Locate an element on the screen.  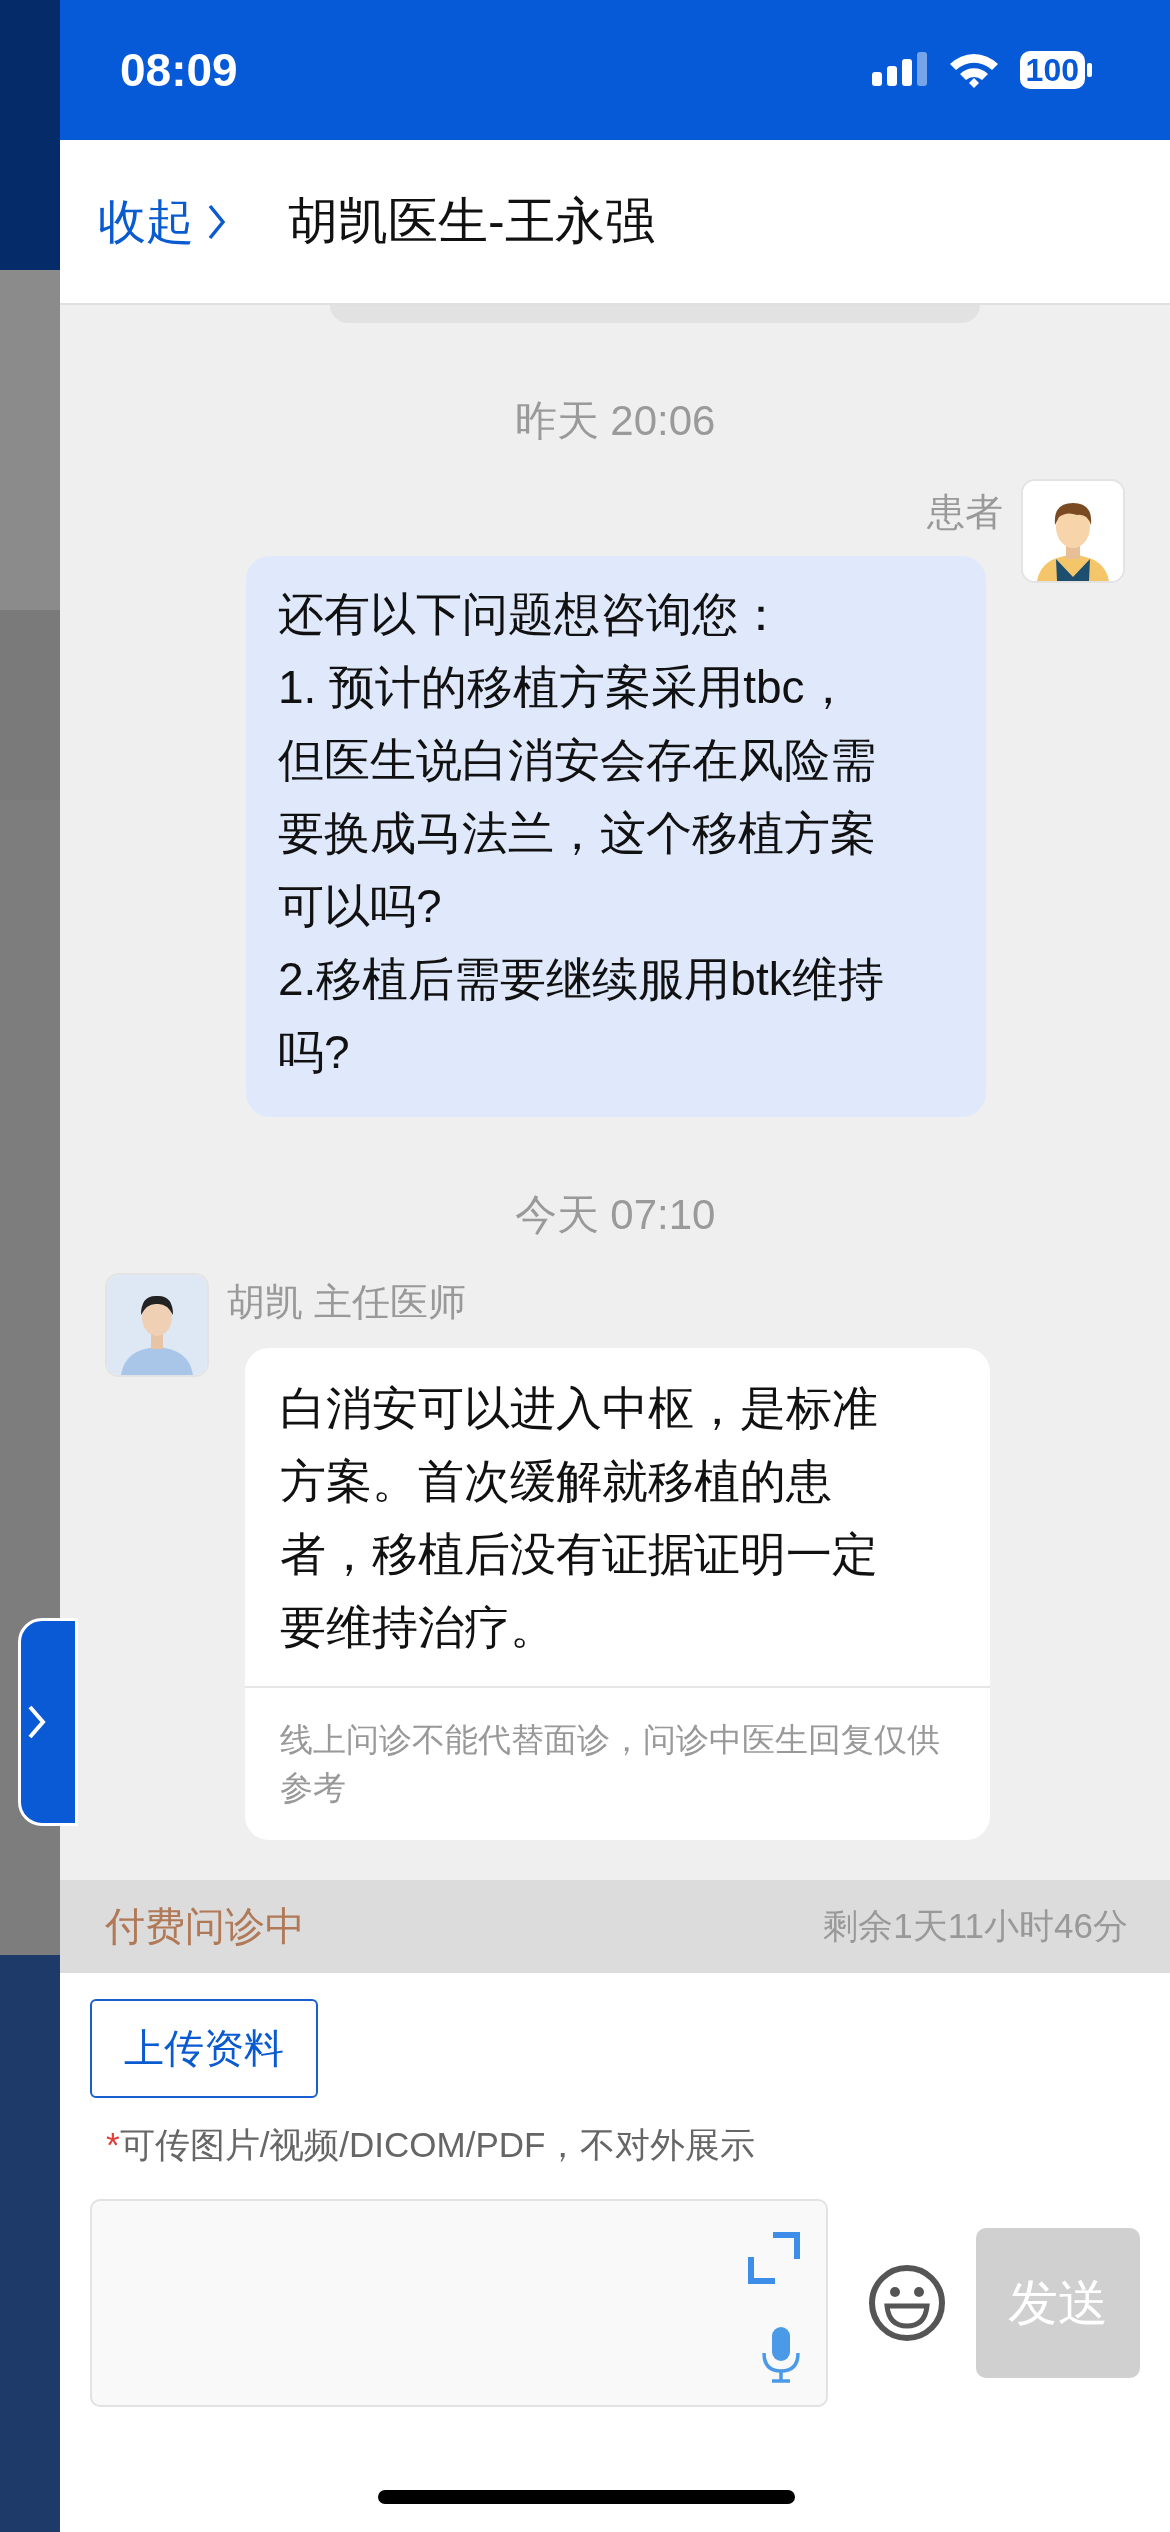
timestamp: 昨天 20:06 is located at coordinates (615, 421).